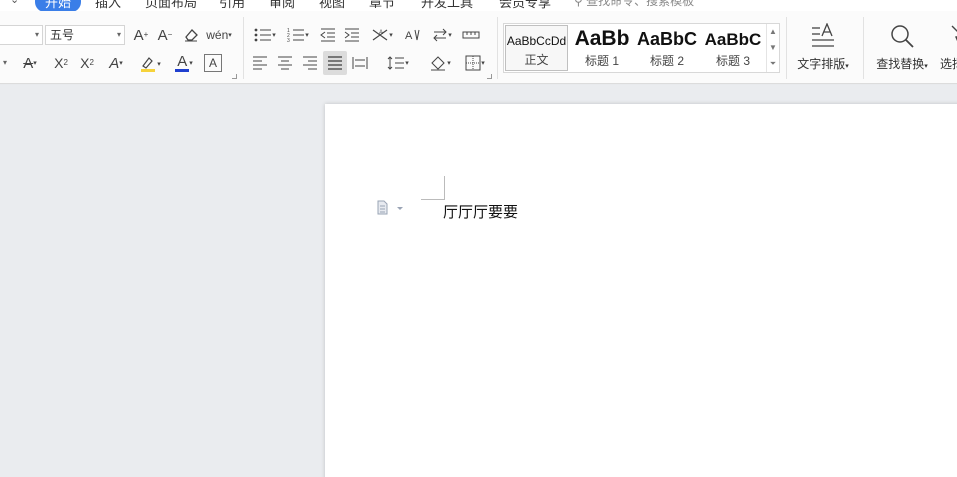  What do you see at coordinates (440, 63) in the screenshot?
I see `shading-icon: ▾` at bounding box center [440, 63].